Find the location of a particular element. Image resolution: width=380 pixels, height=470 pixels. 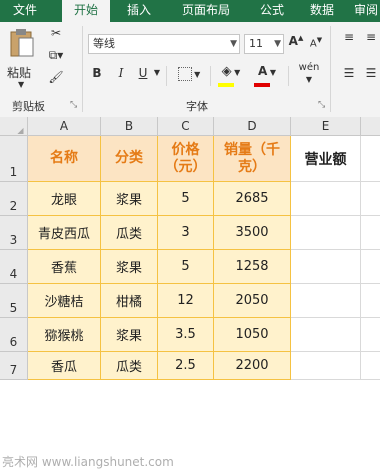

cell-price: 2.5 is located at coordinates (186, 366).